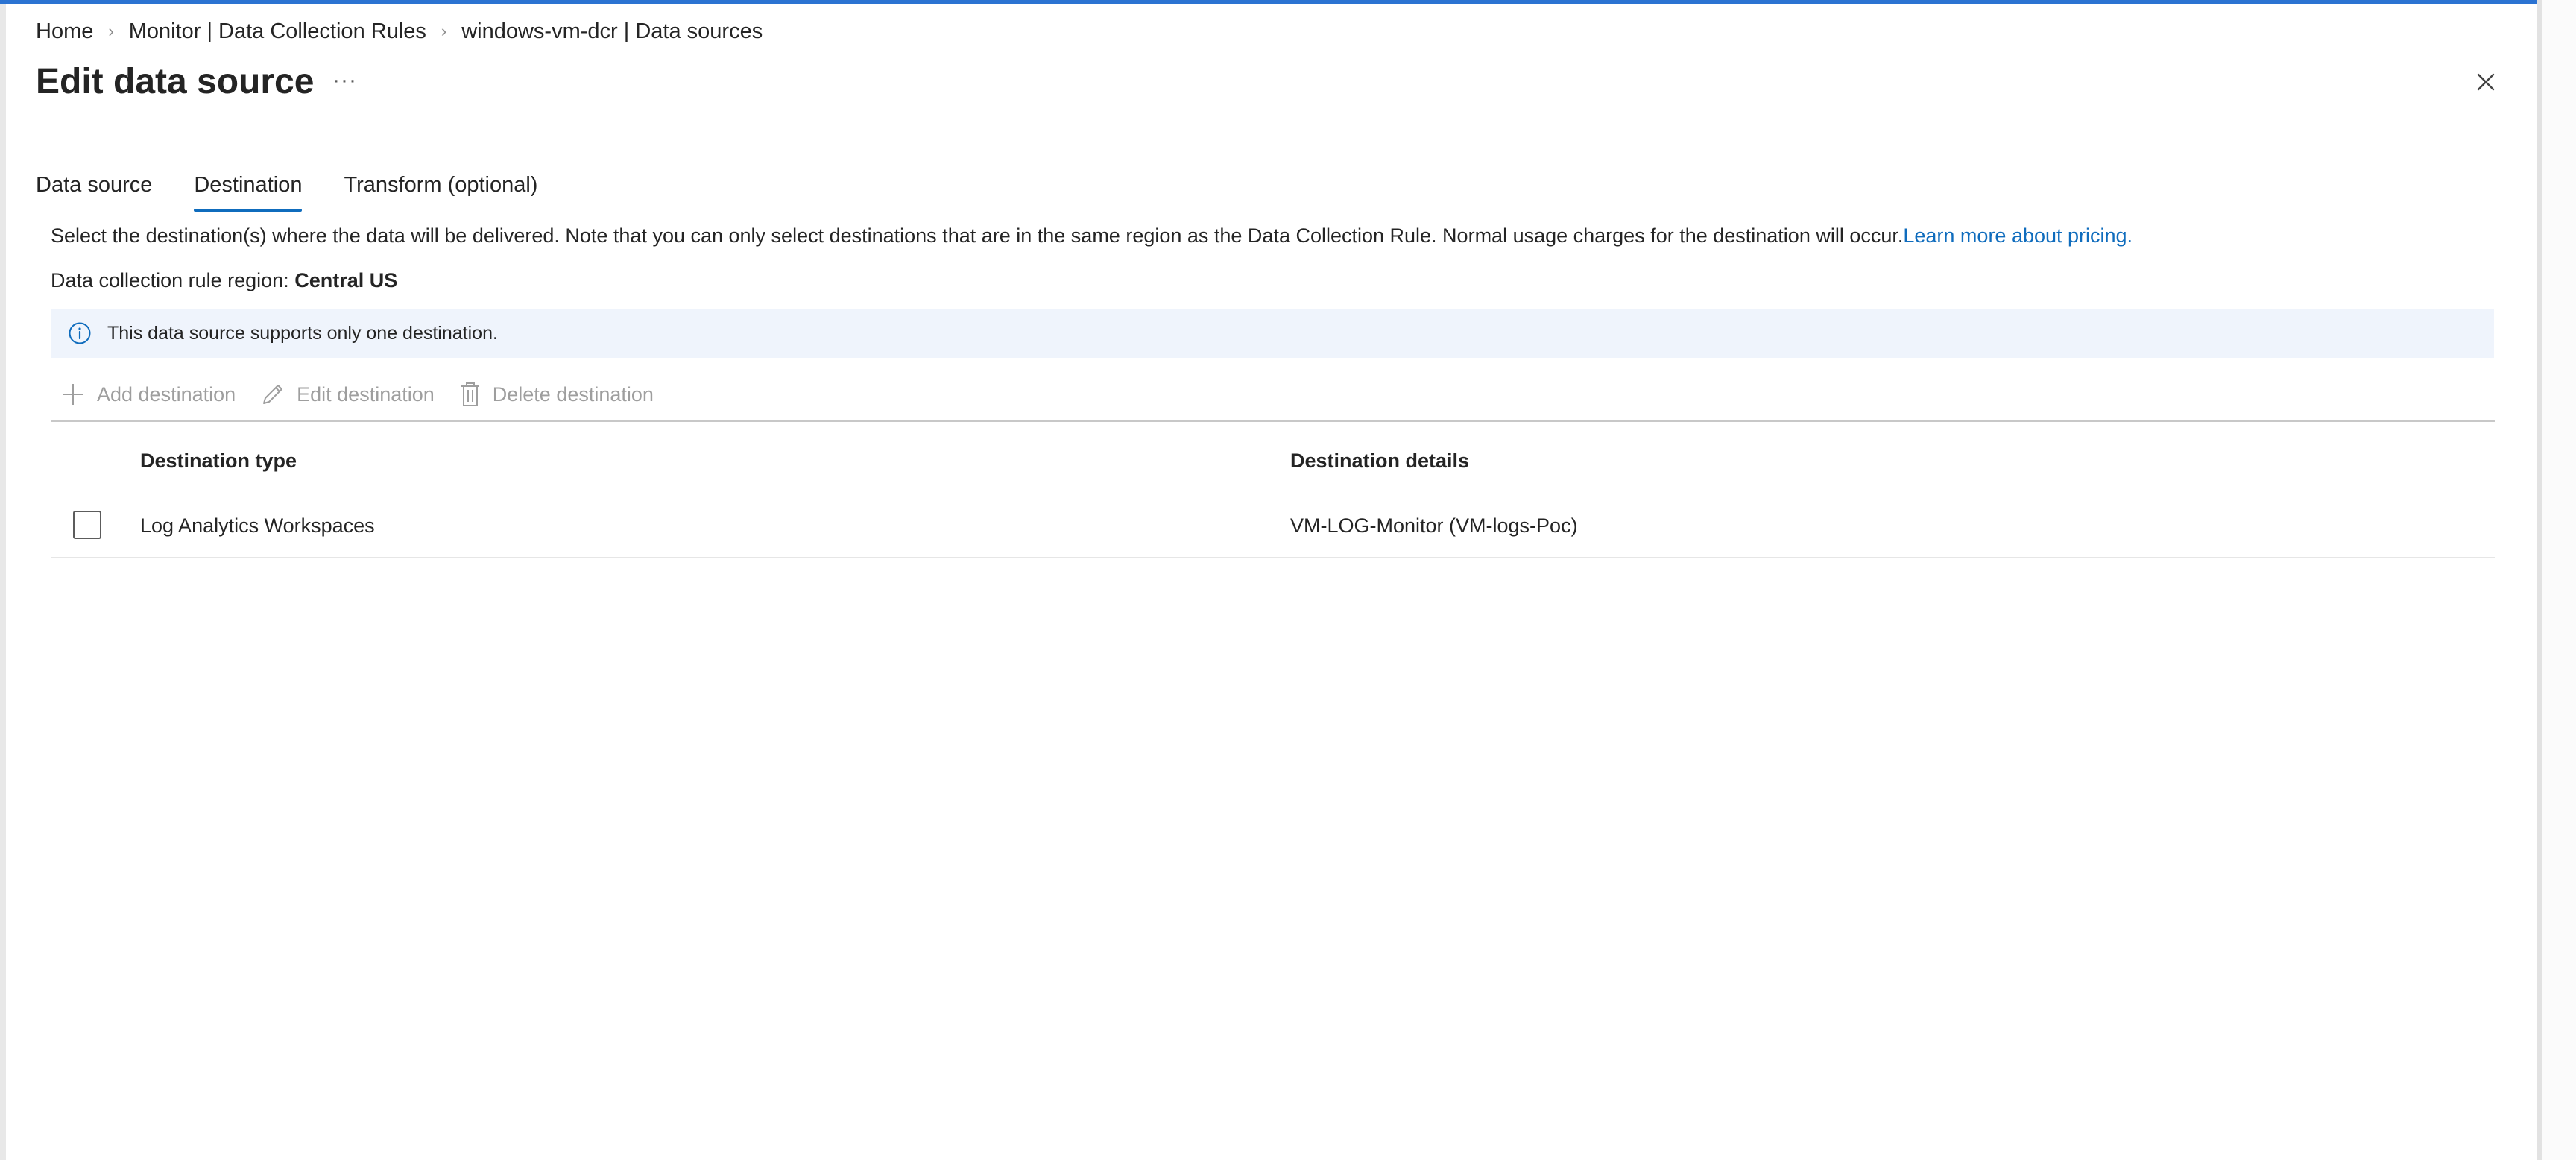 This screenshot has height=1160, width=2576. I want to click on trash-icon, so click(470, 394).